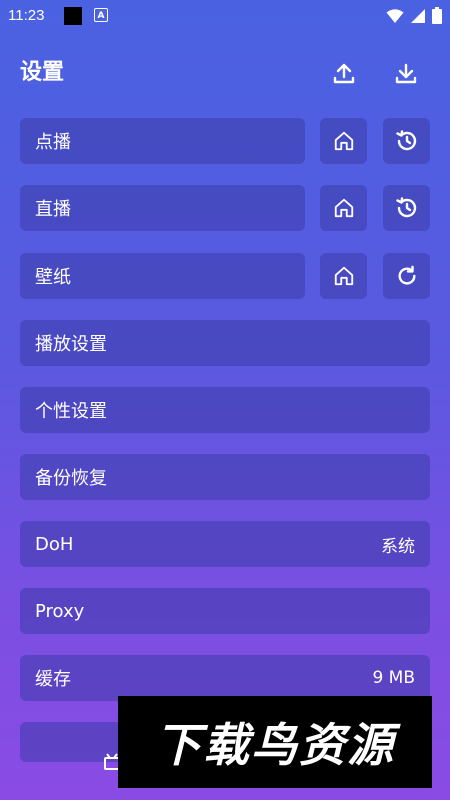  Describe the element at coordinates (53, 277) in the screenshot. I see `wallpaper-label: 壁纸` at that location.